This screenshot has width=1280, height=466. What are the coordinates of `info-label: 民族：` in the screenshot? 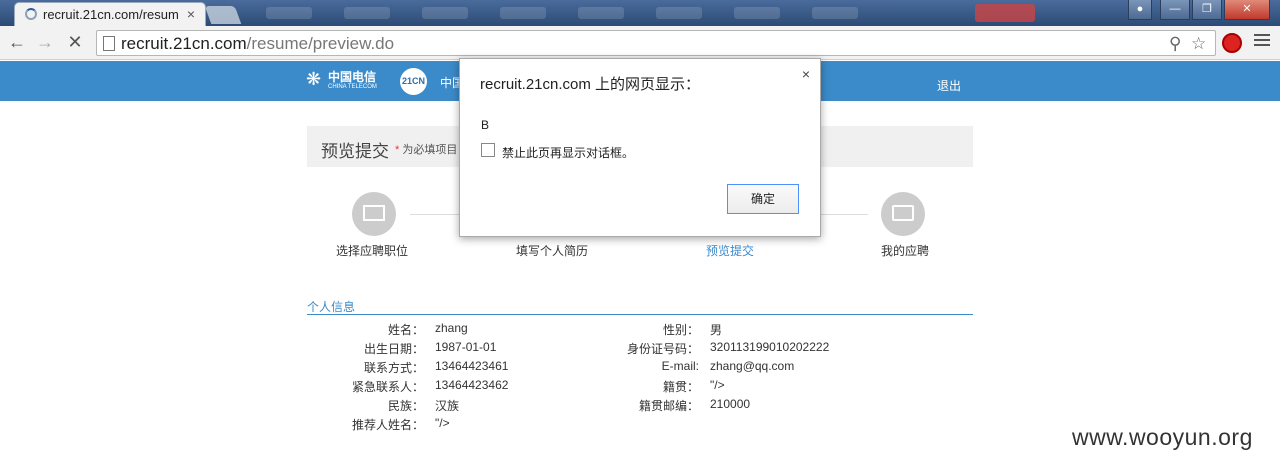 It's located at (405, 406).